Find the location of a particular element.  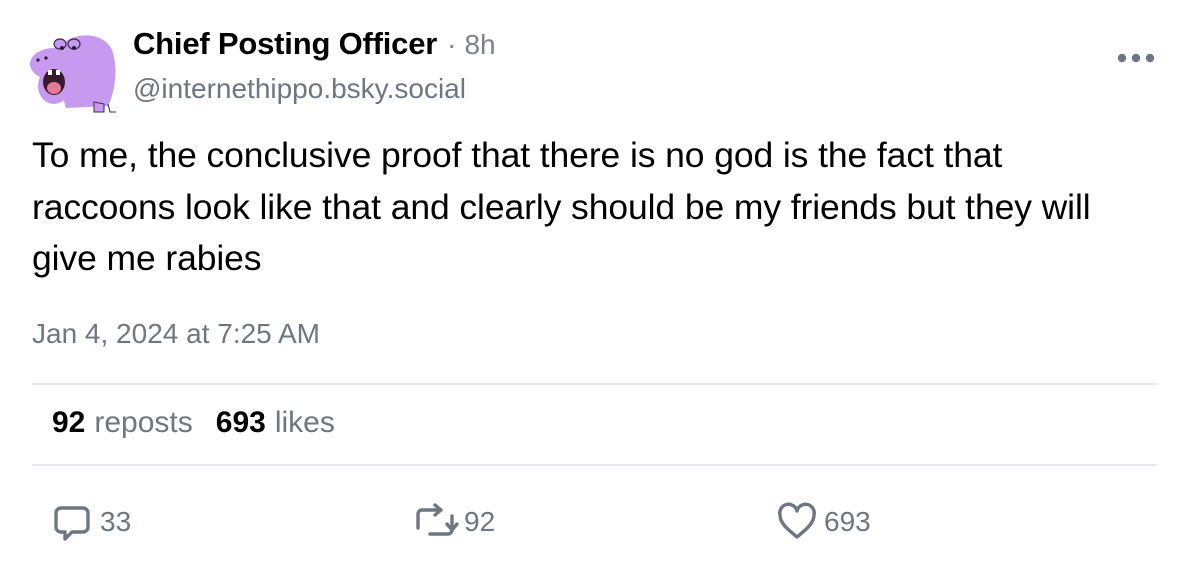

hippo-avatar-icon is located at coordinates (73, 74).